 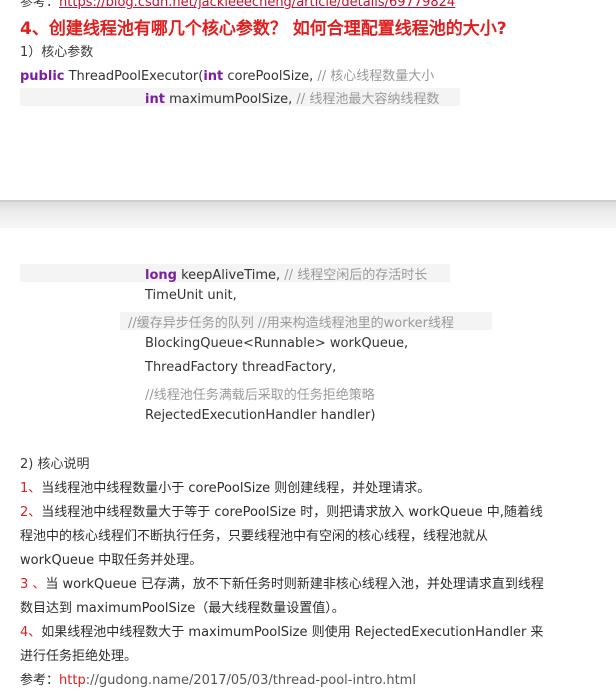 I want to click on code-line-8: //线程池任务满载后采取的任务拒绝策略, so click(x=260, y=395).